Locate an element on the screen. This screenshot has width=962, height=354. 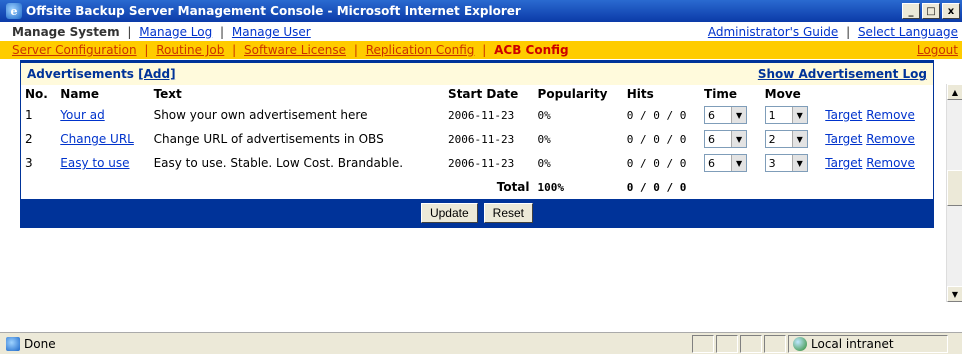
ad-name-link: Easy to use is located at coordinates (94, 163).